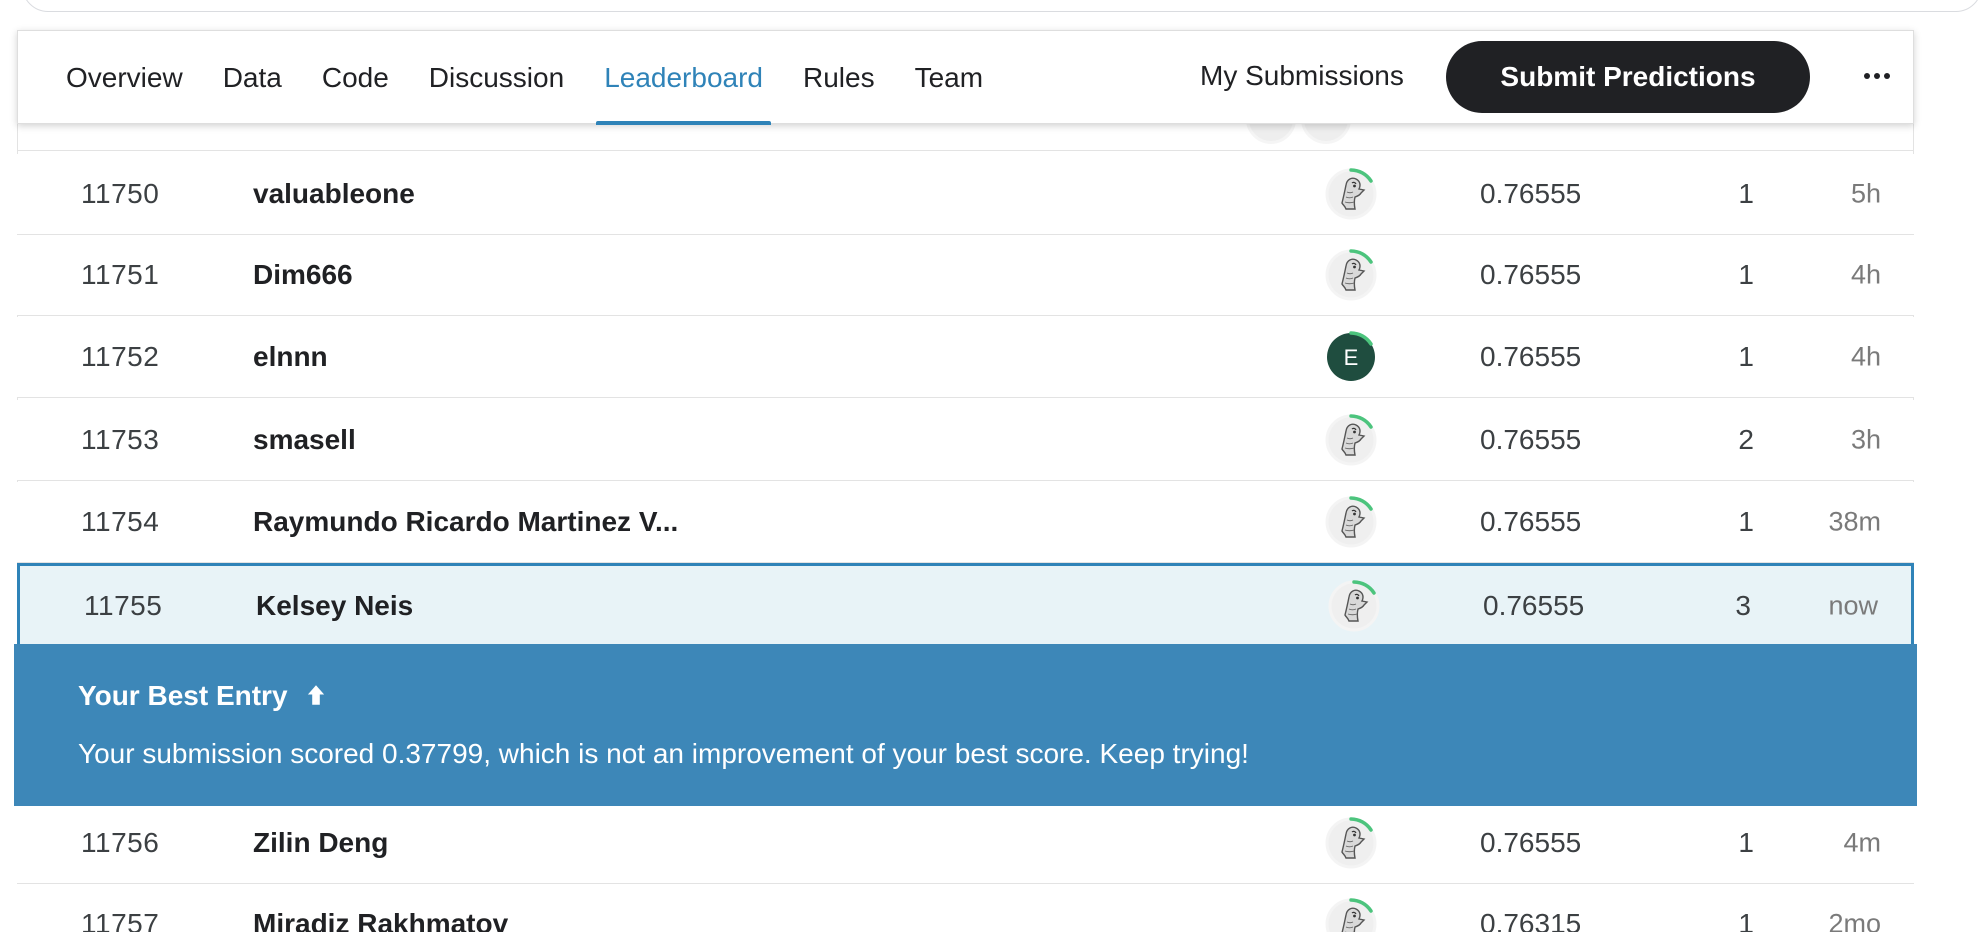  Describe the element at coordinates (334, 606) in the screenshot. I see `team-name: Kelsey Neis` at that location.